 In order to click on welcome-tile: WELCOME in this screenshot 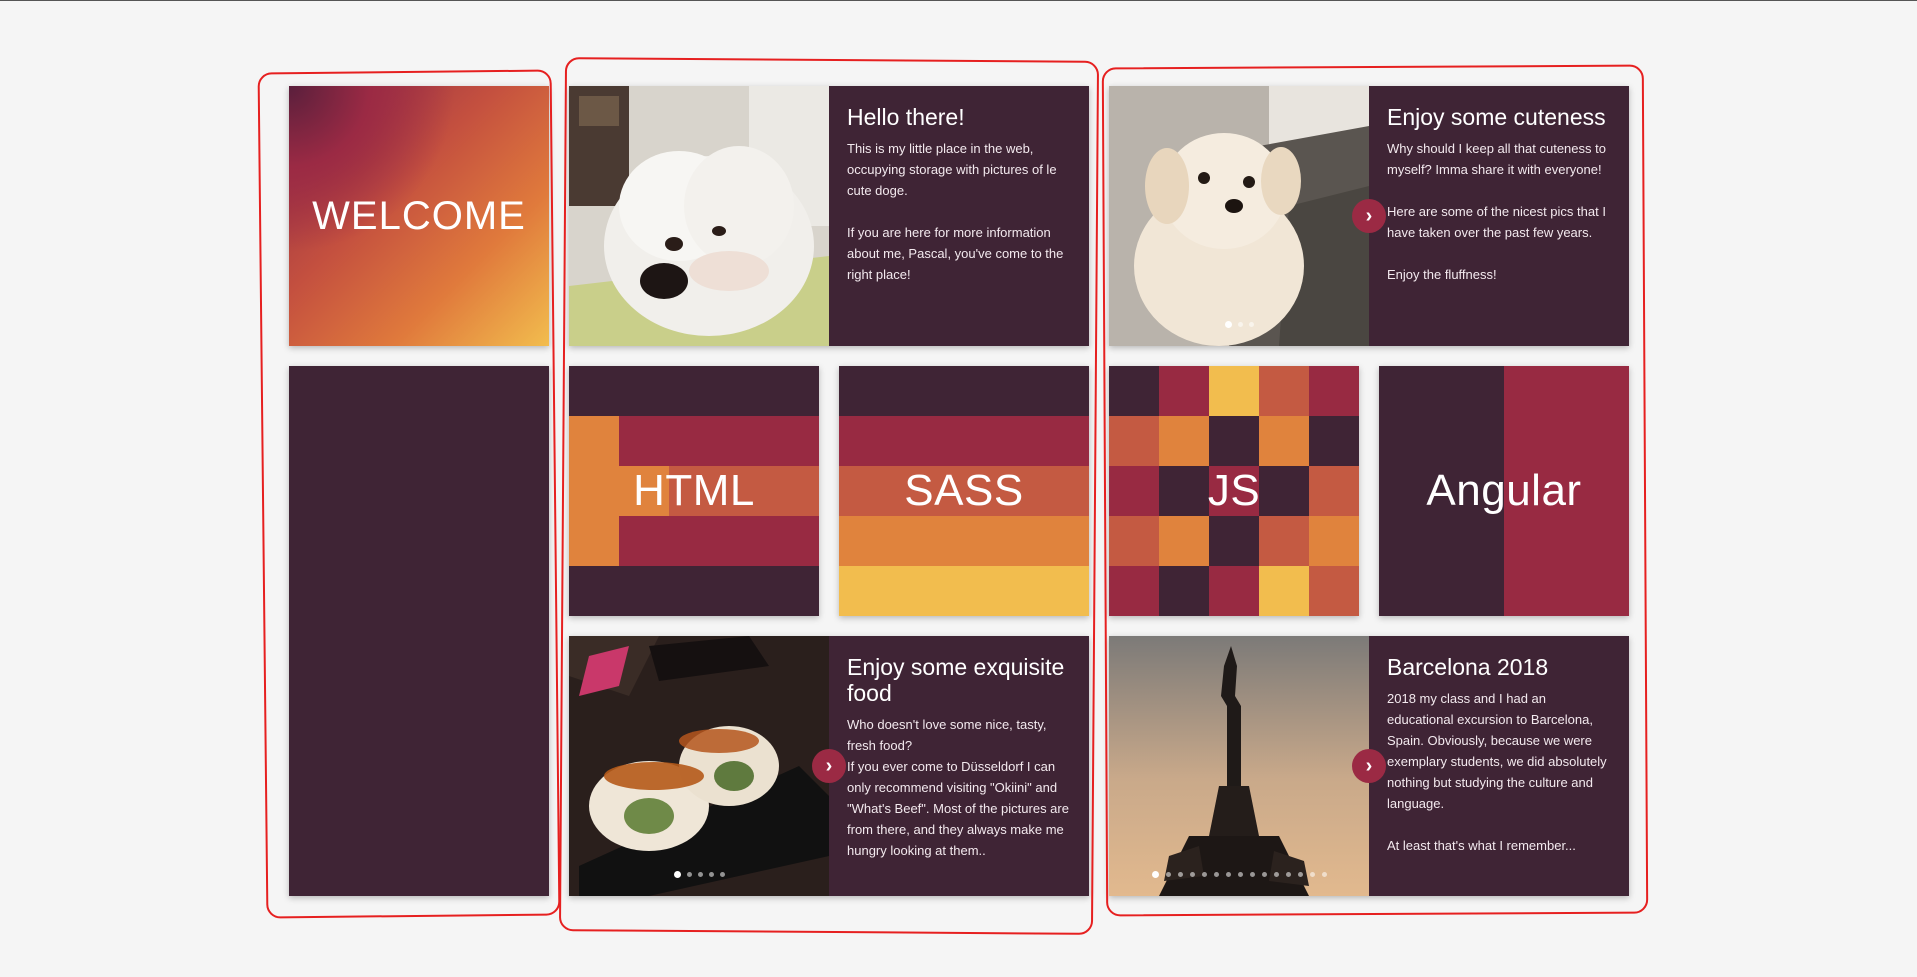, I will do `click(419, 216)`.